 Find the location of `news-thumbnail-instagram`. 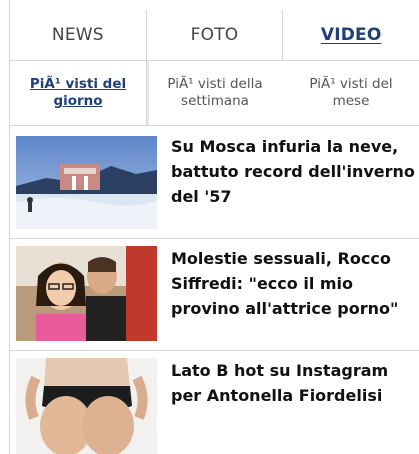

news-thumbnail-instagram is located at coordinates (86, 406).